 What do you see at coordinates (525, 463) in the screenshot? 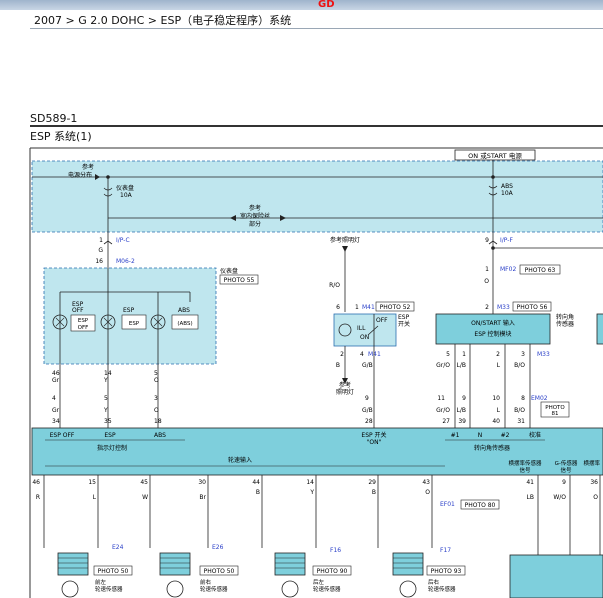
I see `lat-accel-1: 横摆率传感器` at bounding box center [525, 463].